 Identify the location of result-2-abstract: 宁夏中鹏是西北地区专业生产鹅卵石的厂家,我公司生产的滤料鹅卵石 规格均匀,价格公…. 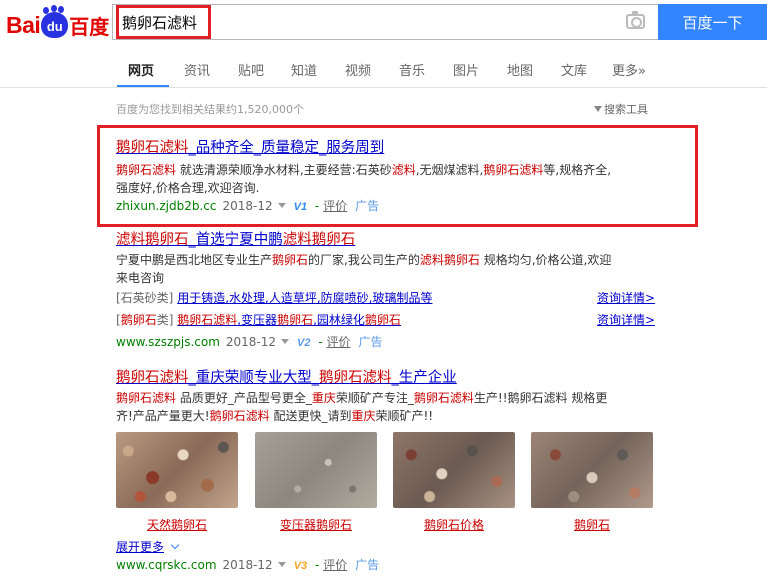
(364, 269).